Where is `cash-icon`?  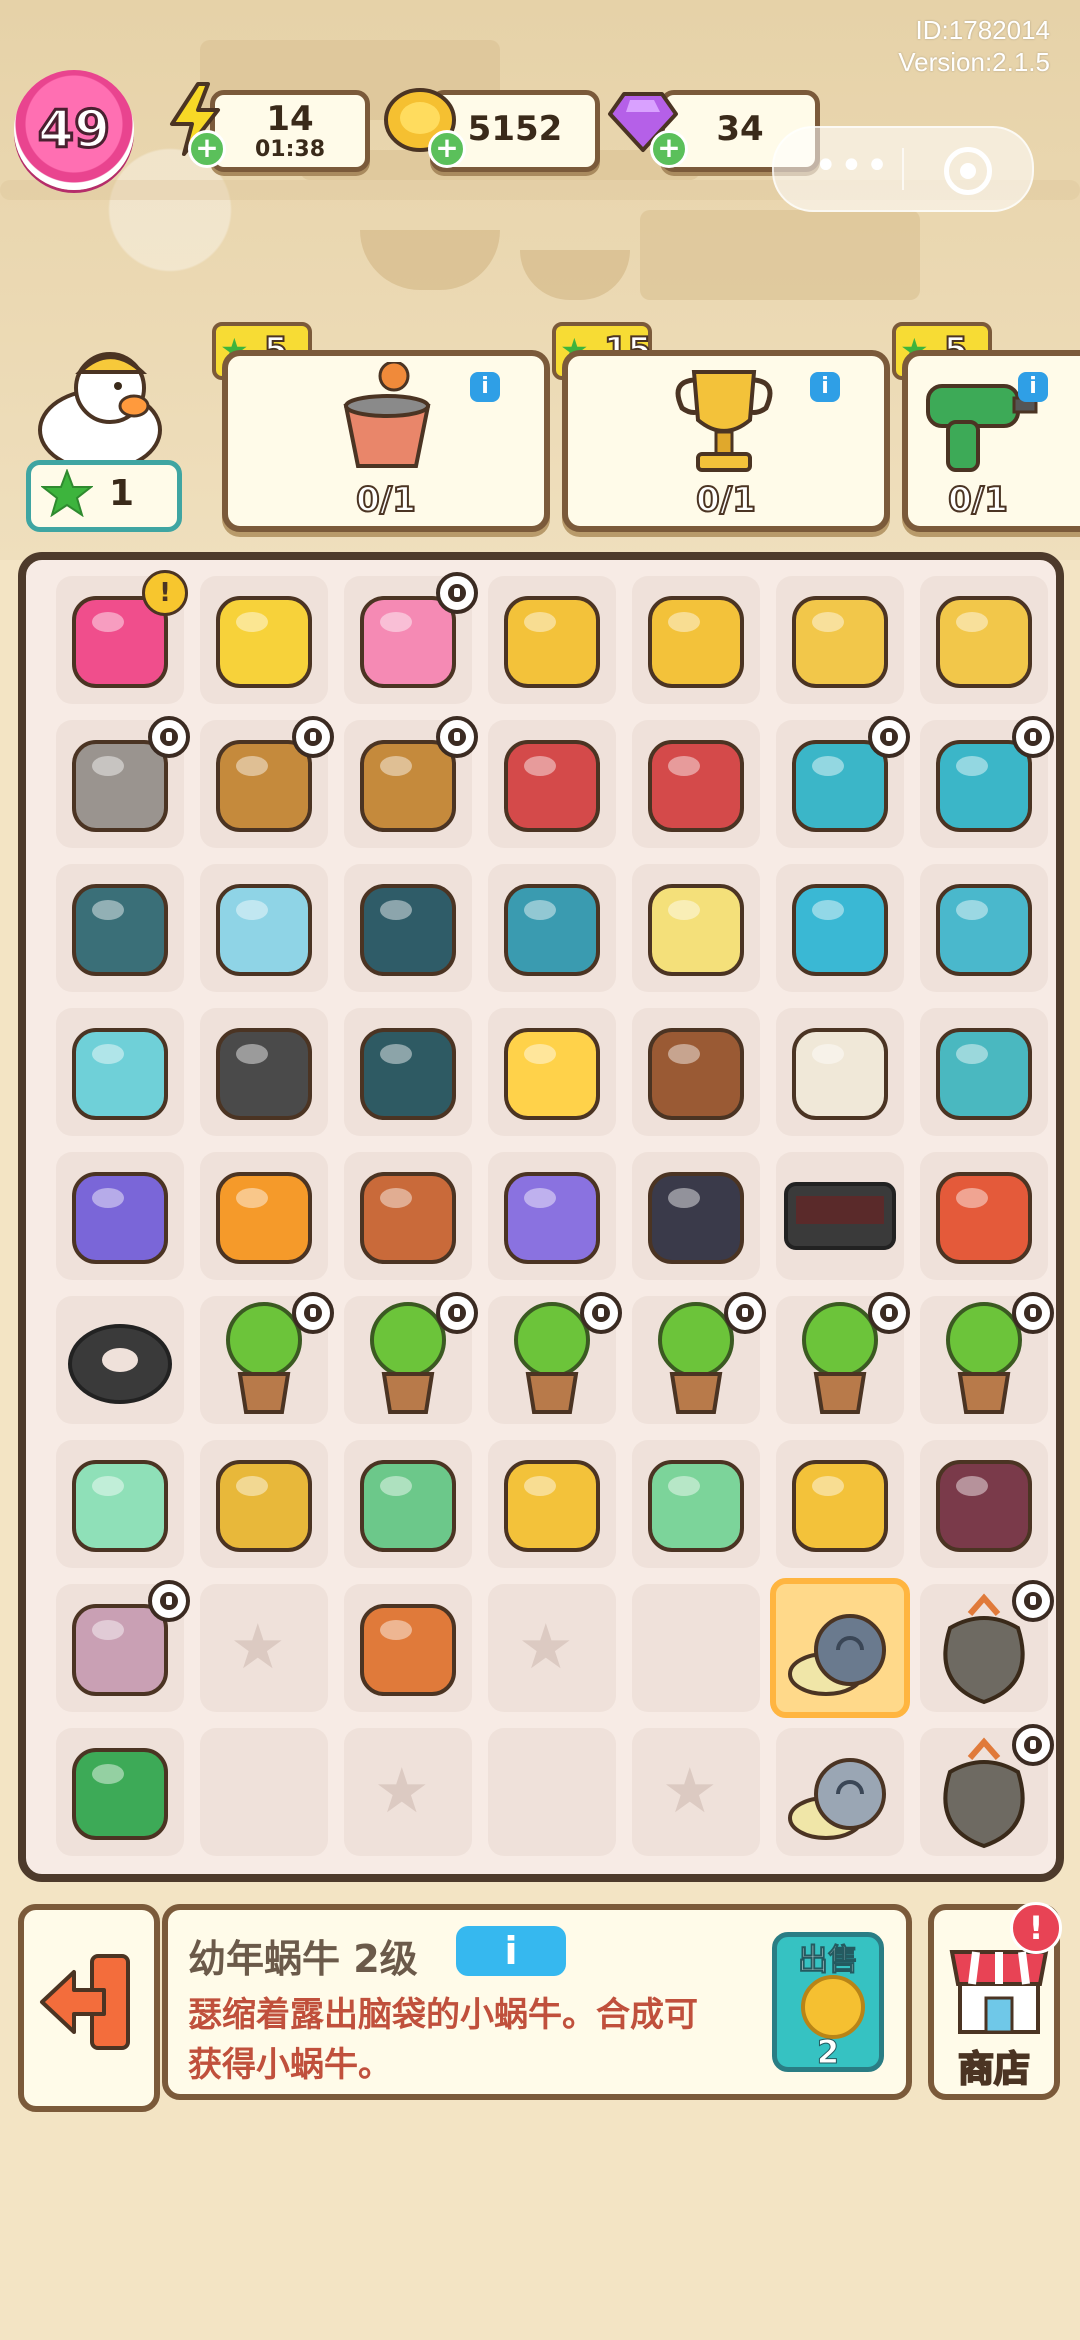
cash-icon is located at coordinates (408, 1506).